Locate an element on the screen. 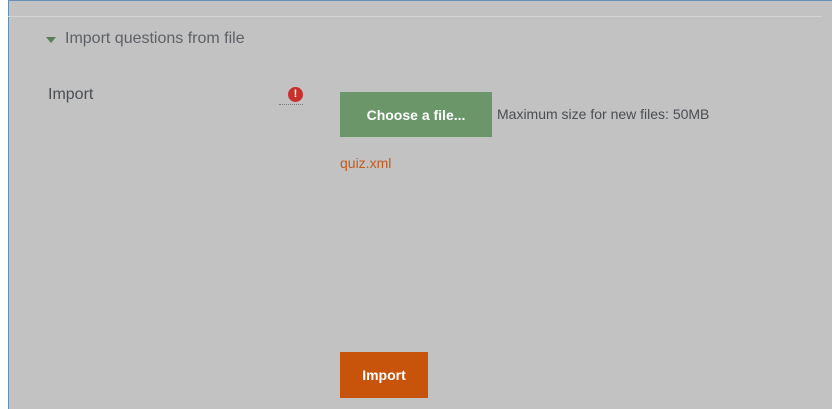 The image size is (832, 409). section-toggle: Import questions from file is located at coordinates (145, 39).